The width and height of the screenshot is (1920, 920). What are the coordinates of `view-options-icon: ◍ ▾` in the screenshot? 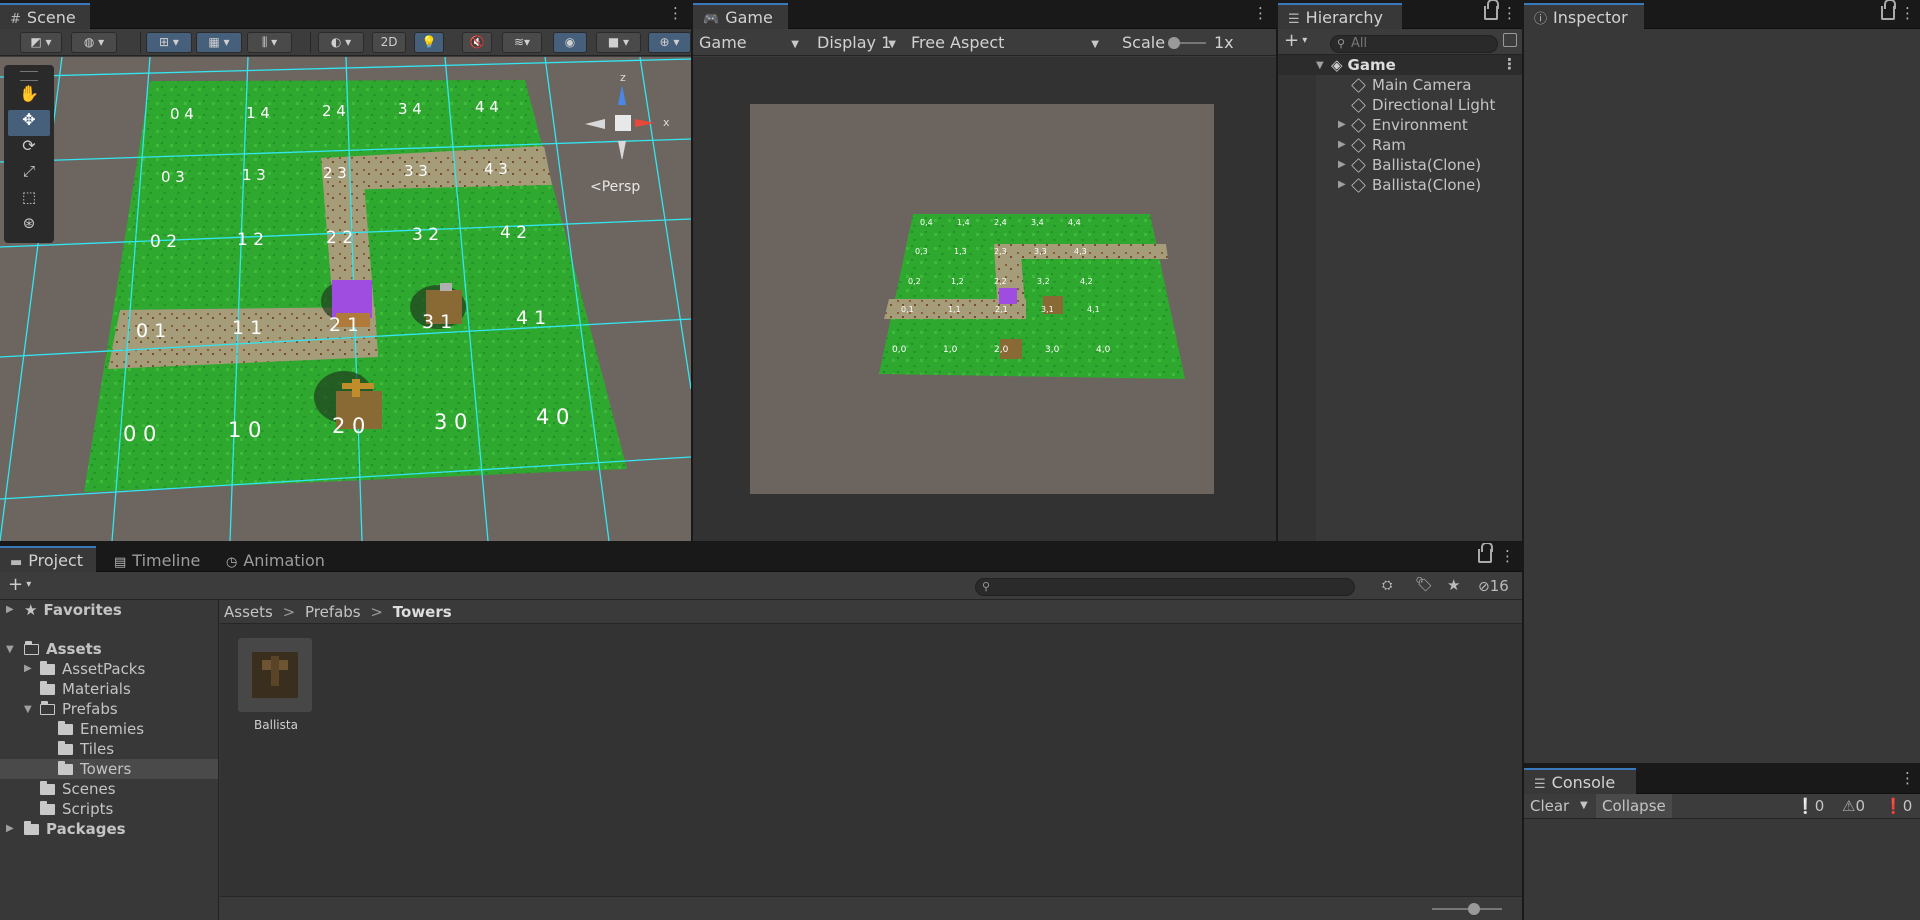 It's located at (94, 42).